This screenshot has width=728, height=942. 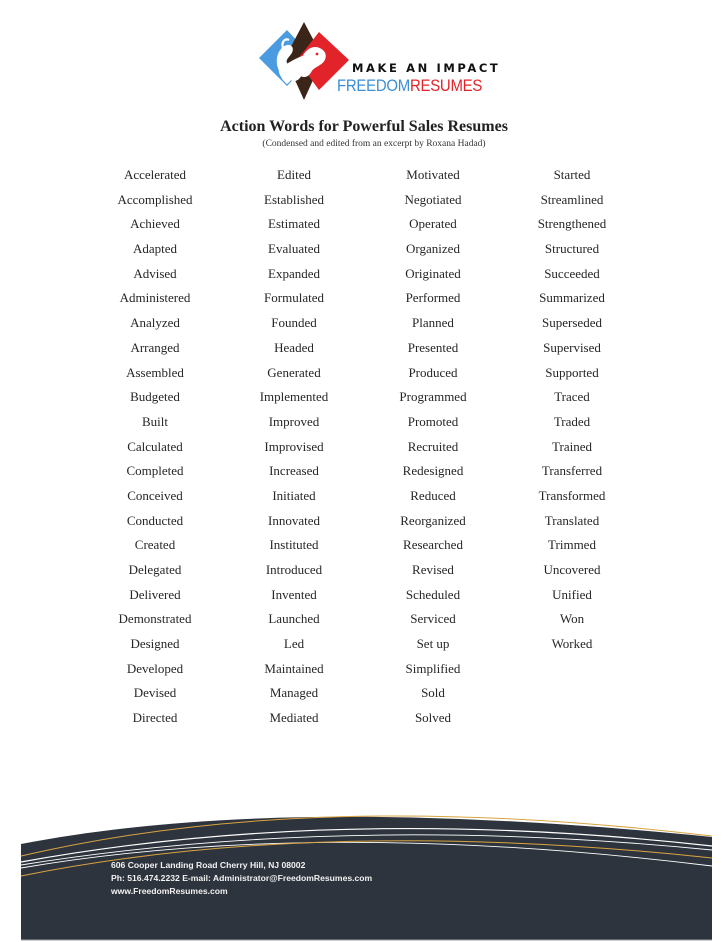 I want to click on action-word: Recruited, so click(x=433, y=446).